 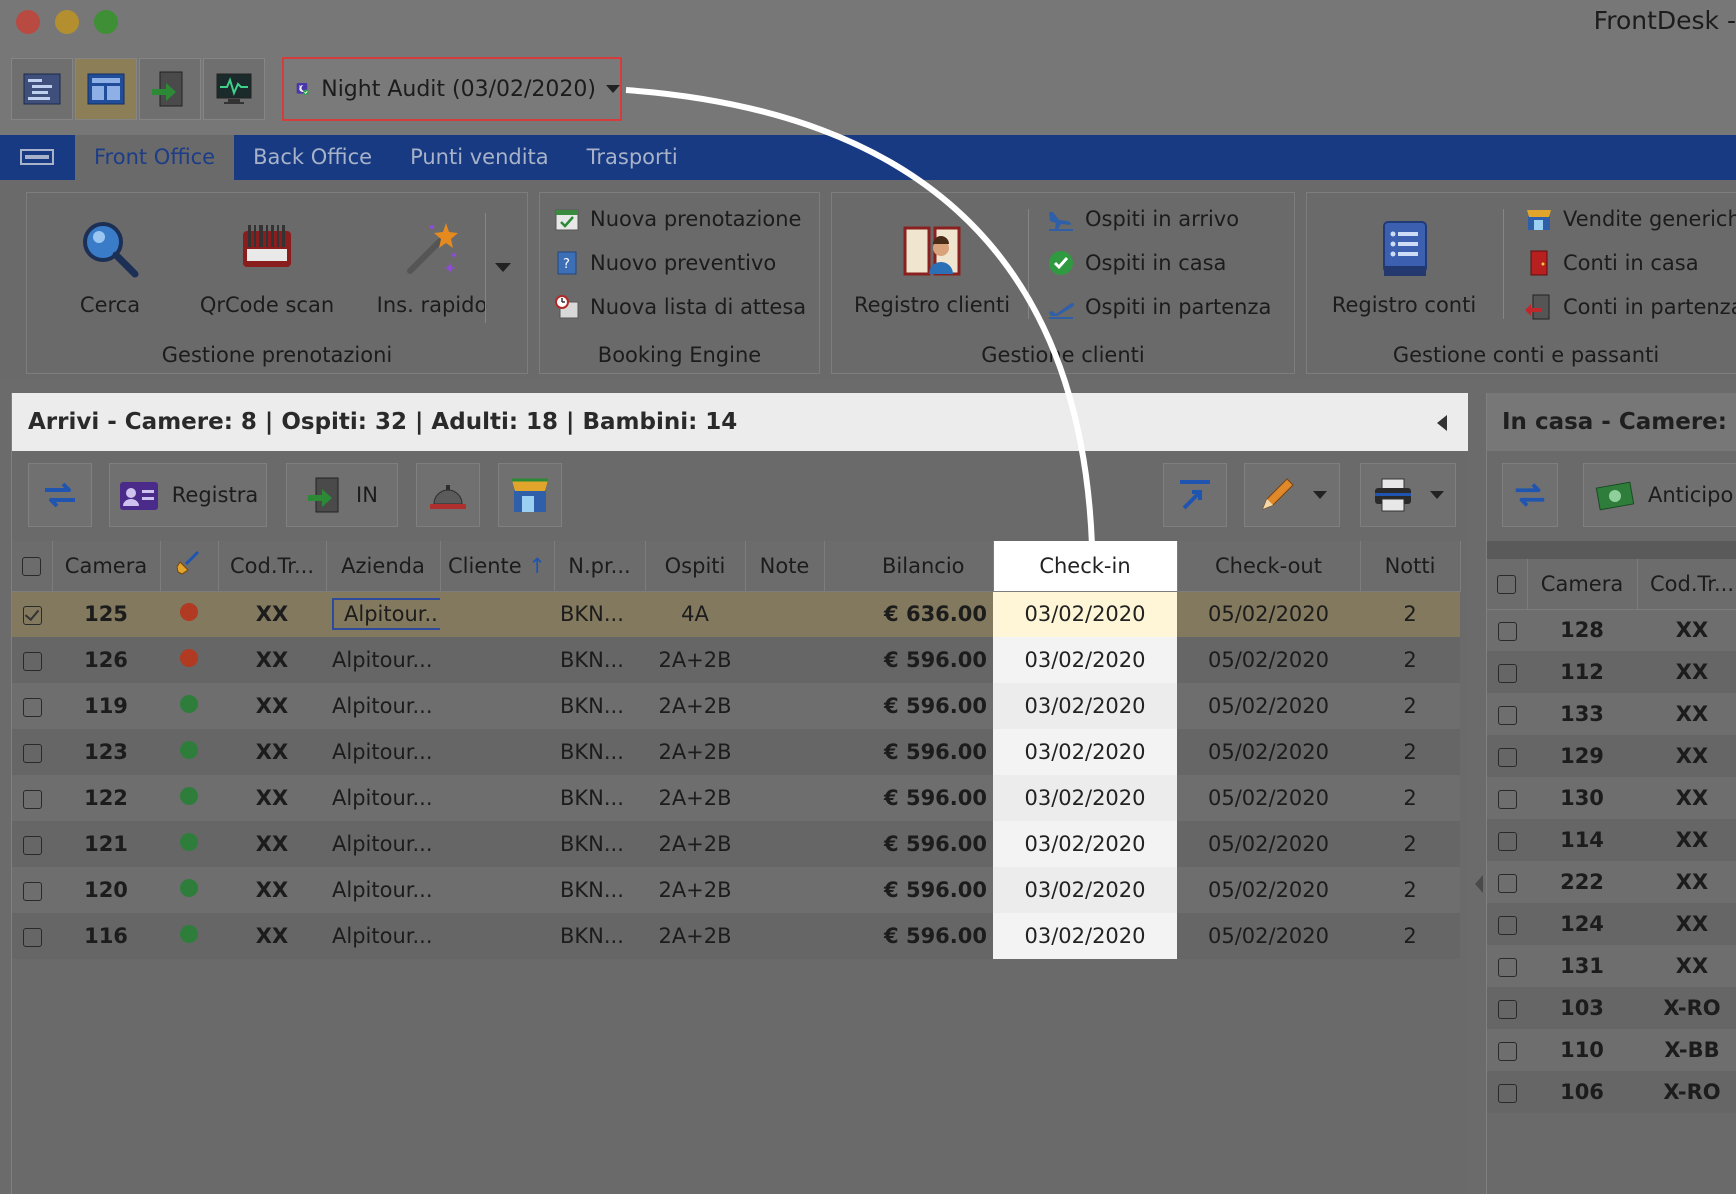 What do you see at coordinates (170, 89) in the screenshot?
I see `check-in-button` at bounding box center [170, 89].